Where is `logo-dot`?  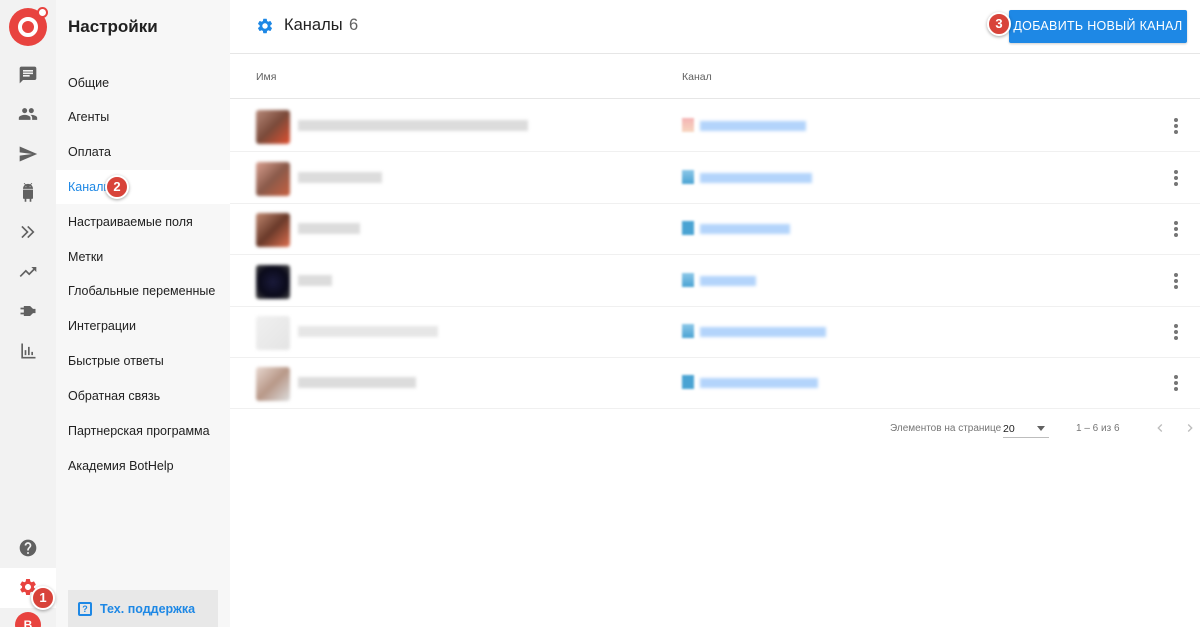
logo-dot is located at coordinates (42, 12).